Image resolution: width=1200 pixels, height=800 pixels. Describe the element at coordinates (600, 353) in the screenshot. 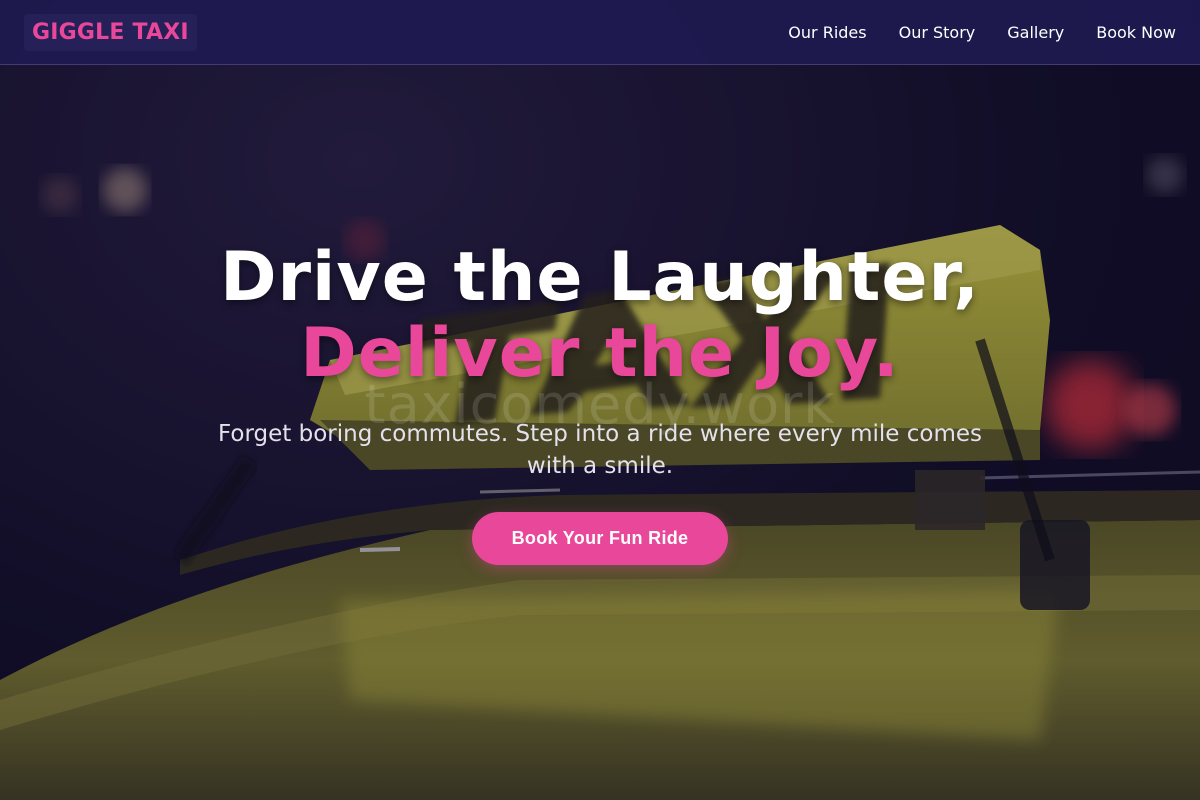

I see `headline-line-2: Deliver the Joy.` at that location.